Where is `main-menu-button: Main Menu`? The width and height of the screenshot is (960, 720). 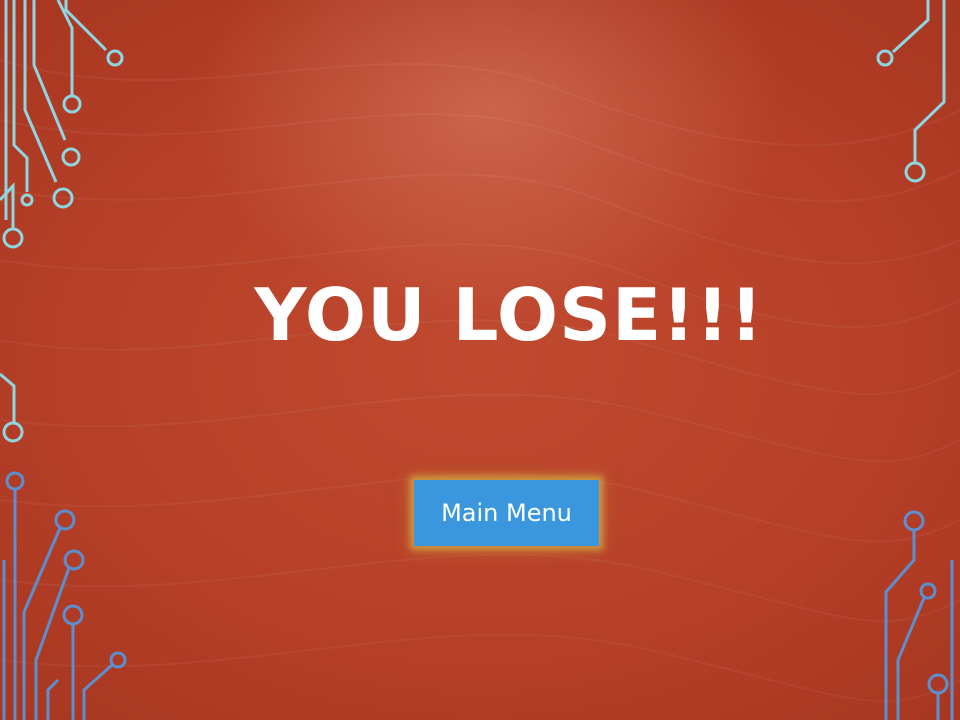 main-menu-button: Main Menu is located at coordinates (506, 513).